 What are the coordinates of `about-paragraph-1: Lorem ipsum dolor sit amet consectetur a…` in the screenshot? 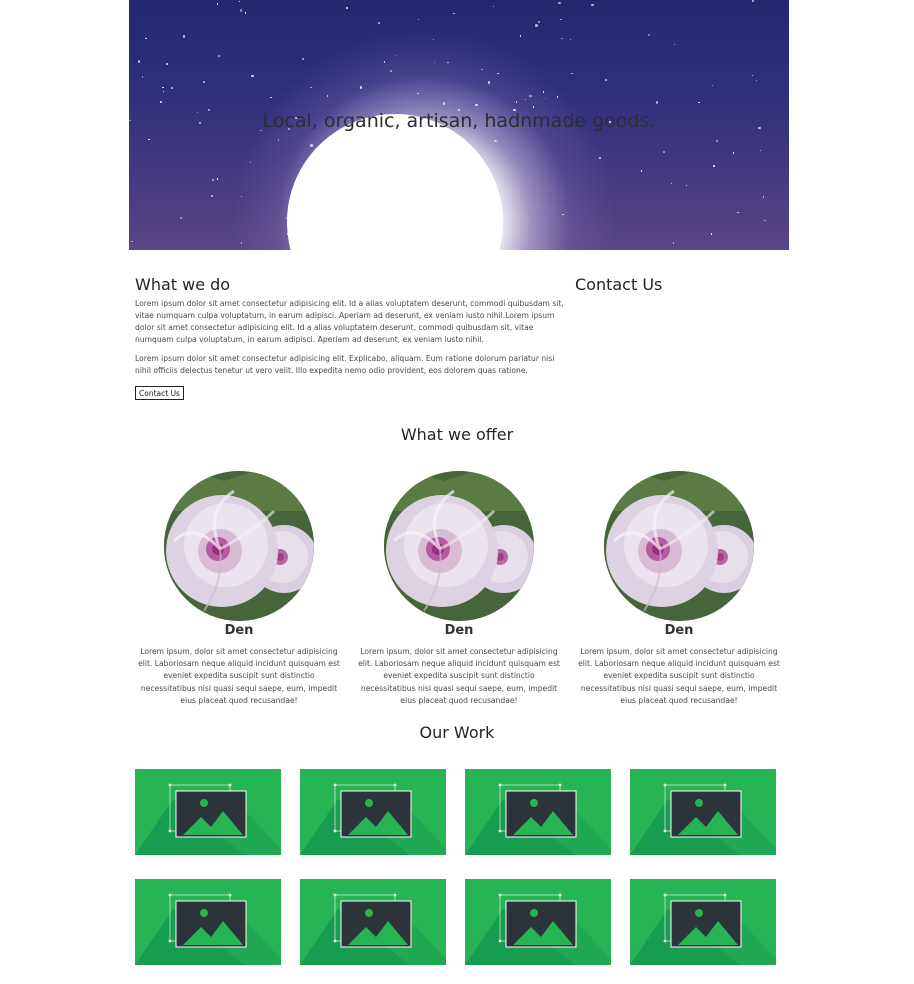 It's located at (349, 321).